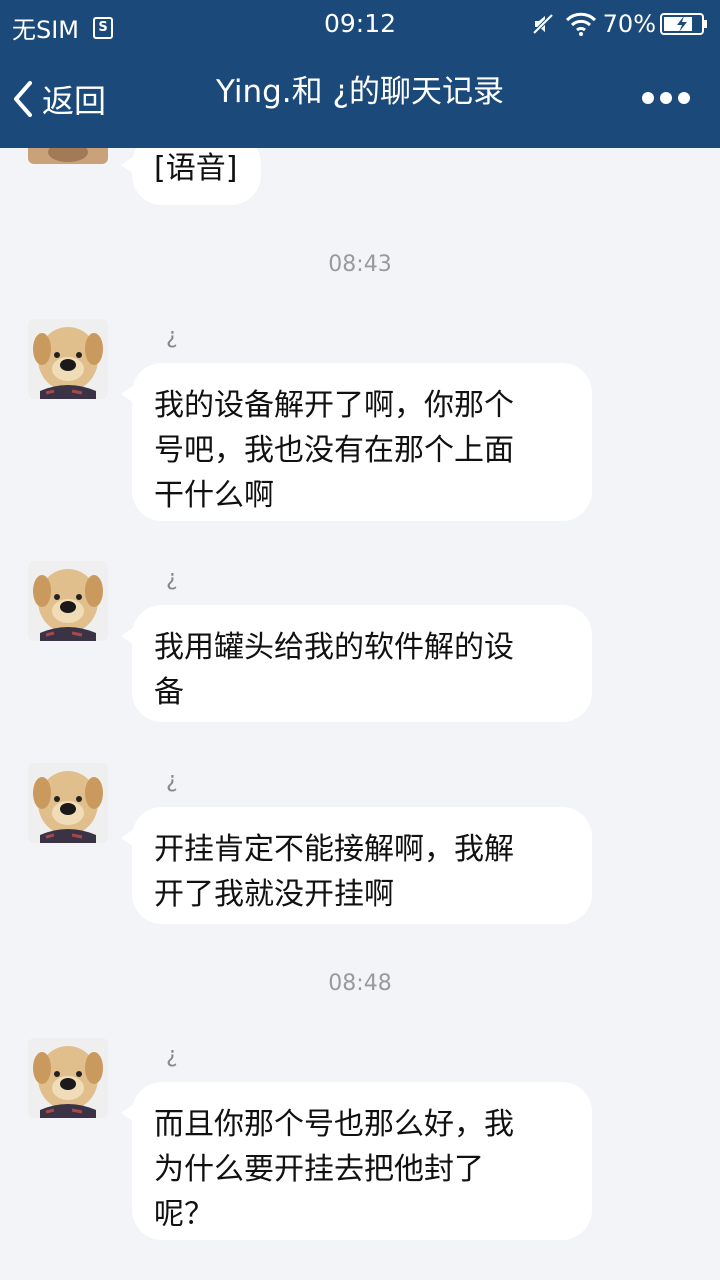 This screenshot has width=720, height=1280. I want to click on chevron-left-icon, so click(23, 99).